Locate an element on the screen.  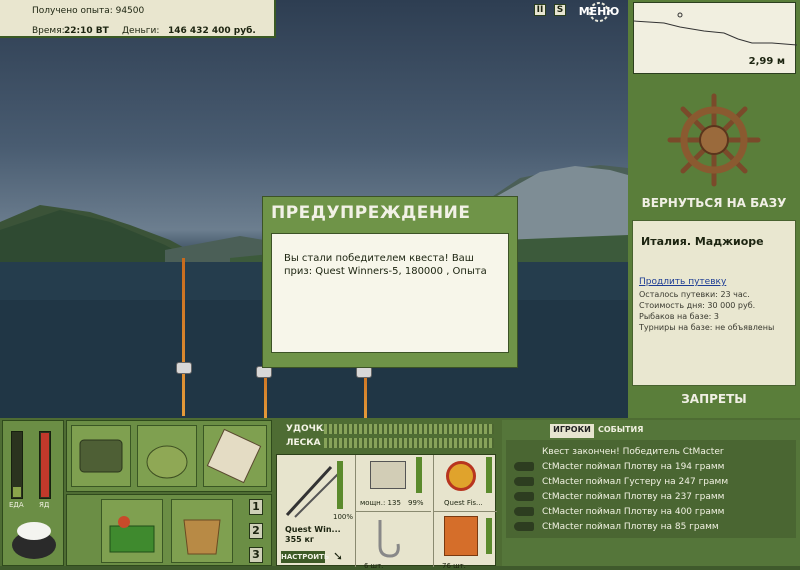
rod-line-status: УДОЧКА ЛЕСКА is located at coordinates (386, 437).